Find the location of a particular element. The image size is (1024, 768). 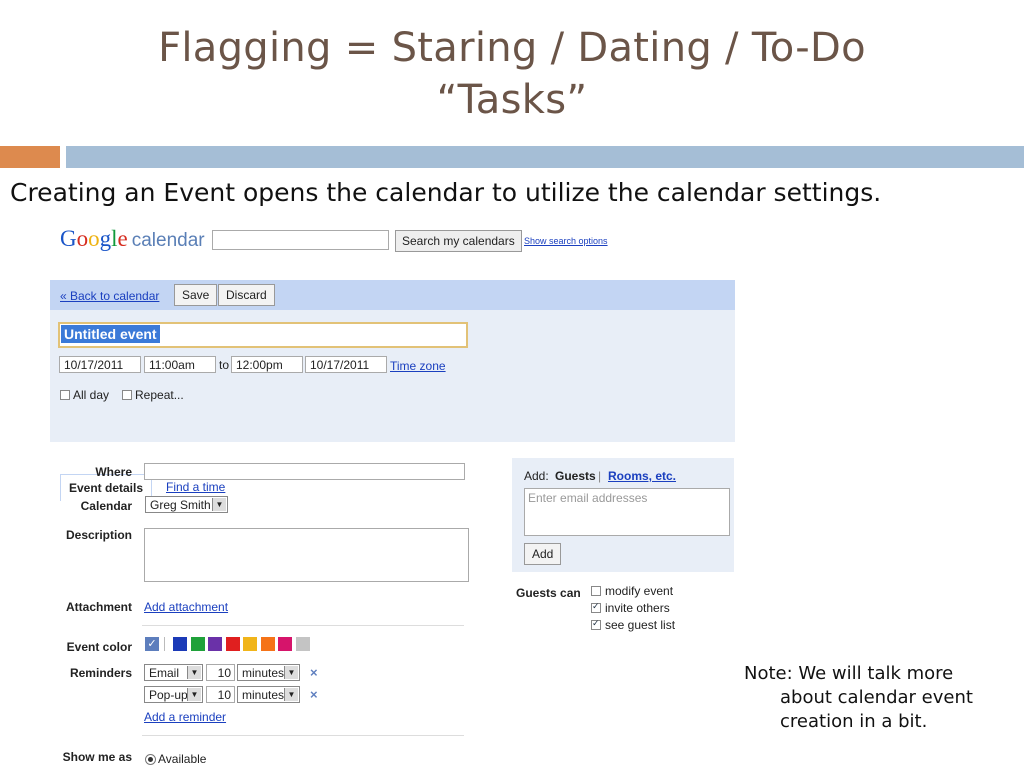

note-line-3: creation in a bit. is located at coordinates (854, 721).